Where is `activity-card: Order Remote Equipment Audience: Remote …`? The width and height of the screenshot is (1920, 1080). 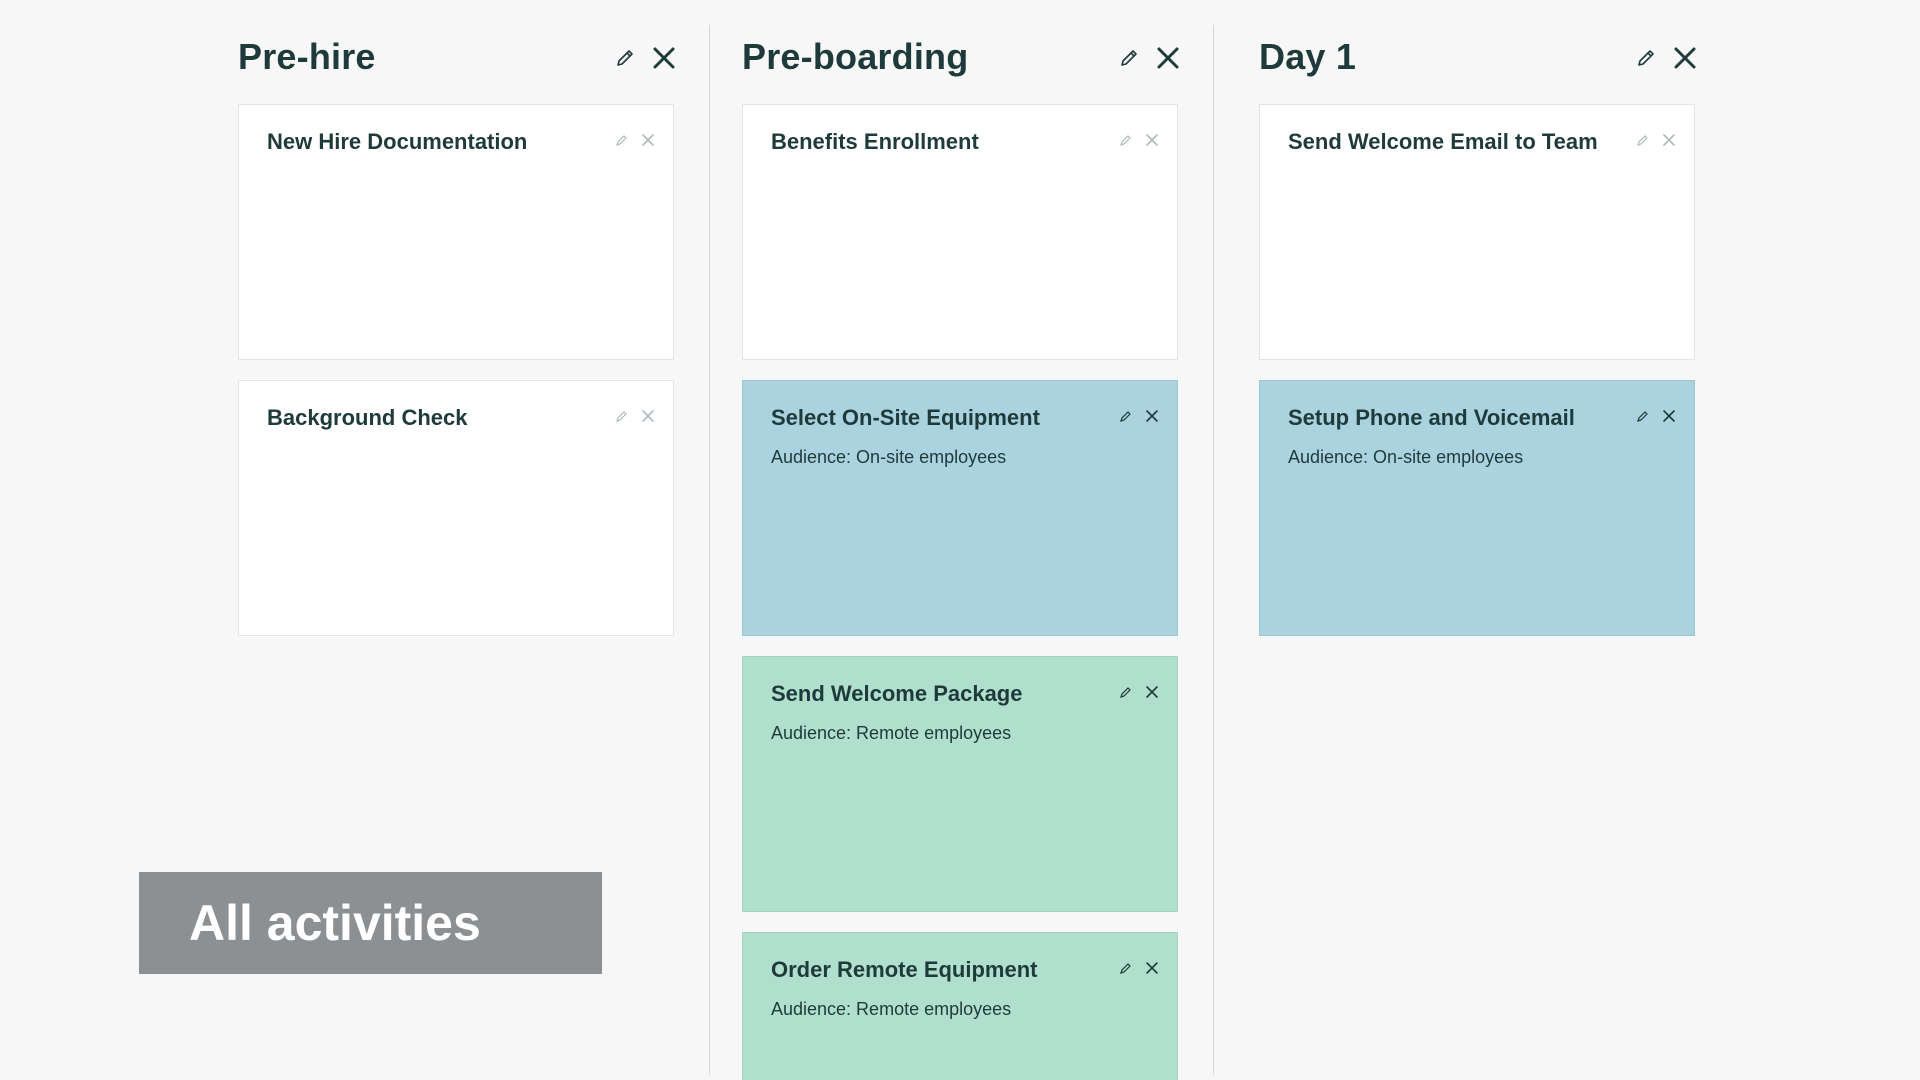 activity-card: Order Remote Equipment Audience: Remote … is located at coordinates (960, 1006).